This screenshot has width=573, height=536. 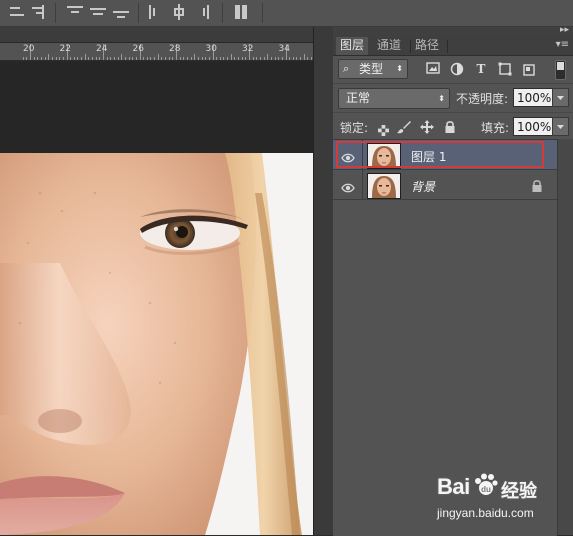 I want to click on auto-align-icon, so click(x=241, y=12).